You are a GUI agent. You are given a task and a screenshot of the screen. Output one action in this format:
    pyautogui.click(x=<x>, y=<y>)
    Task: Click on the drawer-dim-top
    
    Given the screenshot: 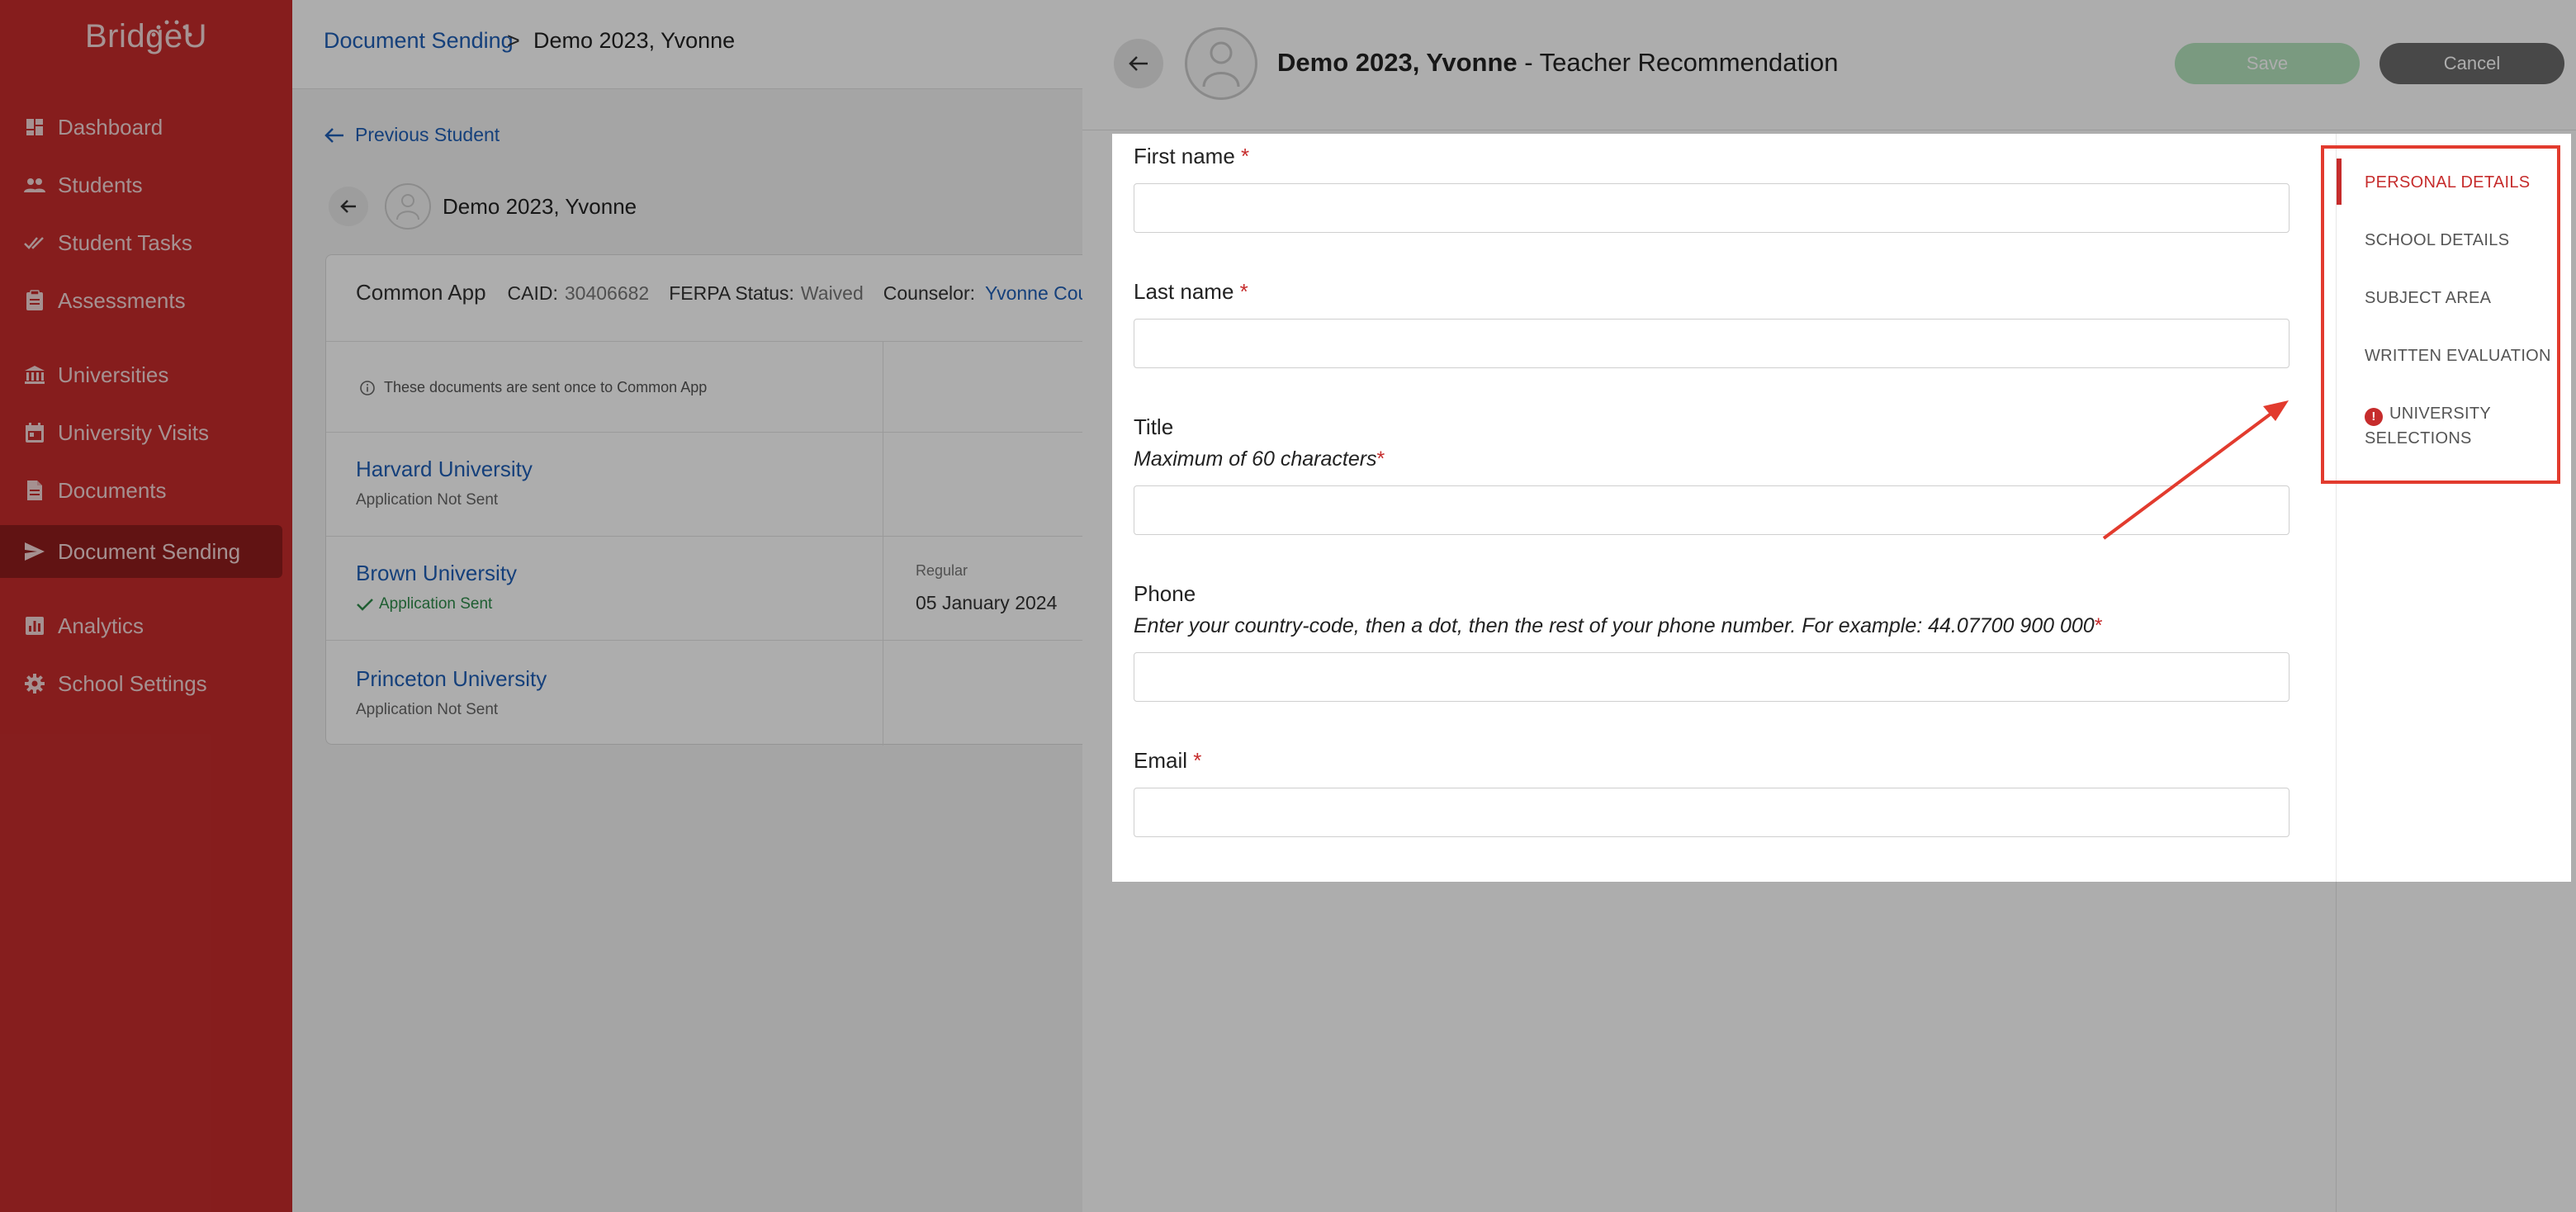 What is the action you would take?
    pyautogui.click(x=1829, y=67)
    